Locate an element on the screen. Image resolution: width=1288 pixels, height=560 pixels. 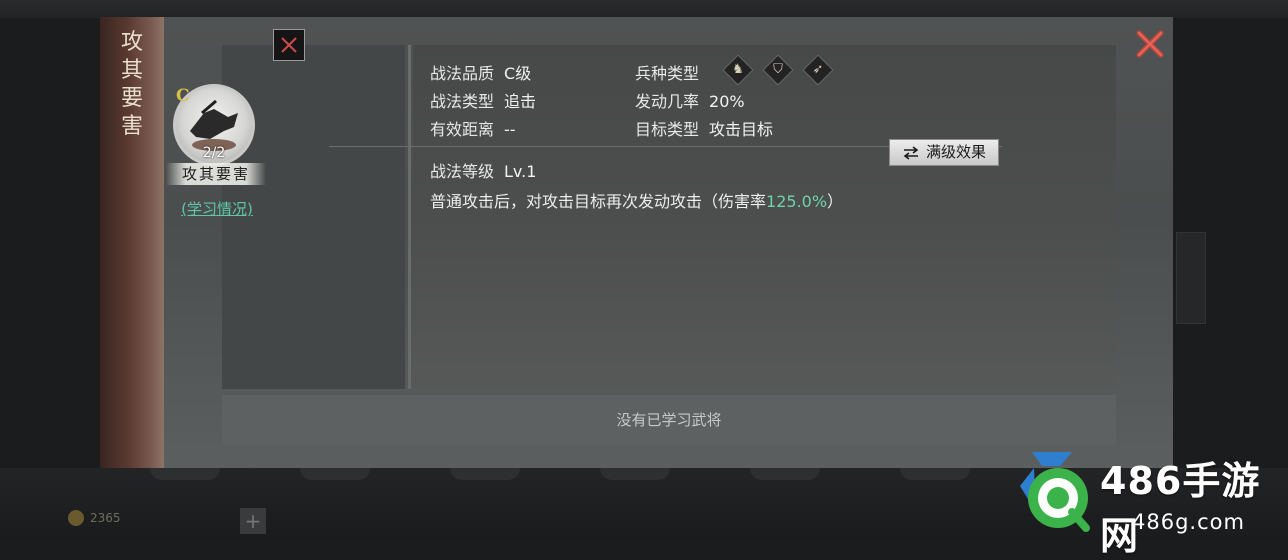
attr-range: 有效距离 -- is located at coordinates (473, 128).